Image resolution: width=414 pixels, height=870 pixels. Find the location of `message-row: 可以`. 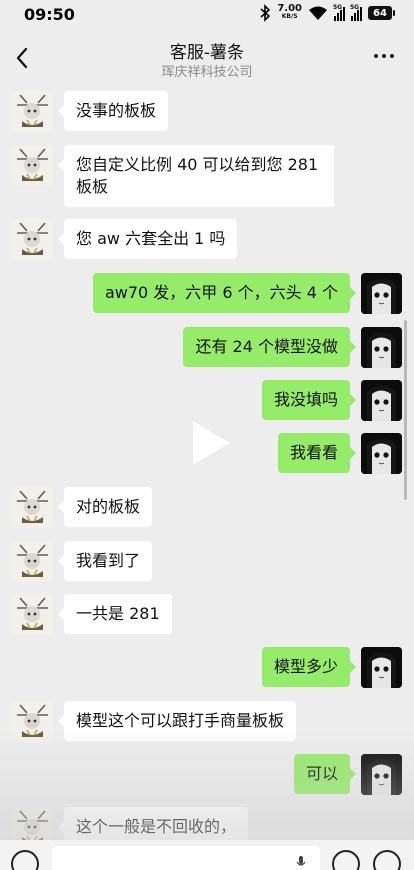

message-row: 可以 is located at coordinates (347, 774).